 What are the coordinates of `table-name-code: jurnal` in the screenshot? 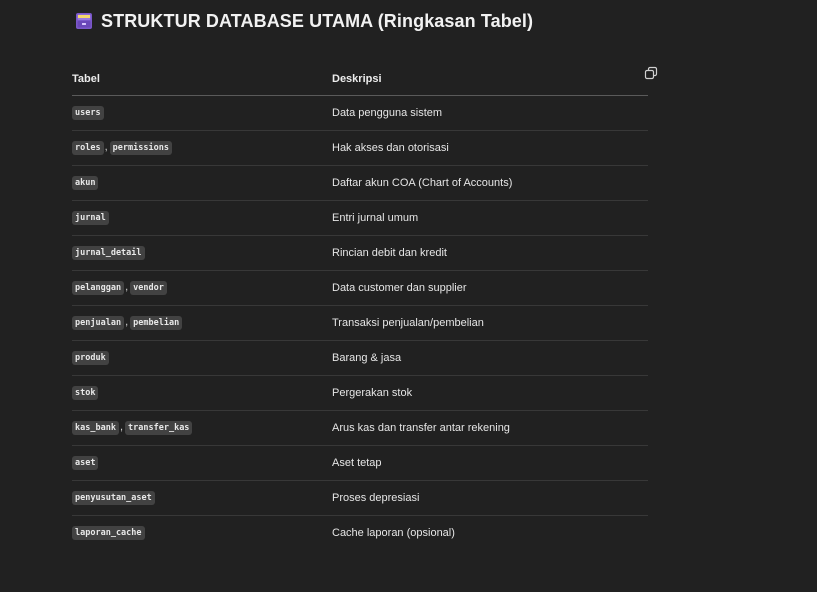 It's located at (90, 218).